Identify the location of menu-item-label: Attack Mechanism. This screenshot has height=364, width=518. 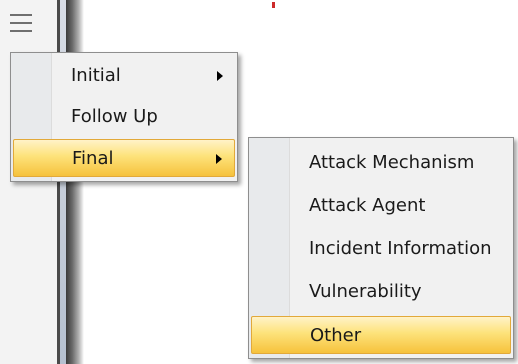
(392, 162).